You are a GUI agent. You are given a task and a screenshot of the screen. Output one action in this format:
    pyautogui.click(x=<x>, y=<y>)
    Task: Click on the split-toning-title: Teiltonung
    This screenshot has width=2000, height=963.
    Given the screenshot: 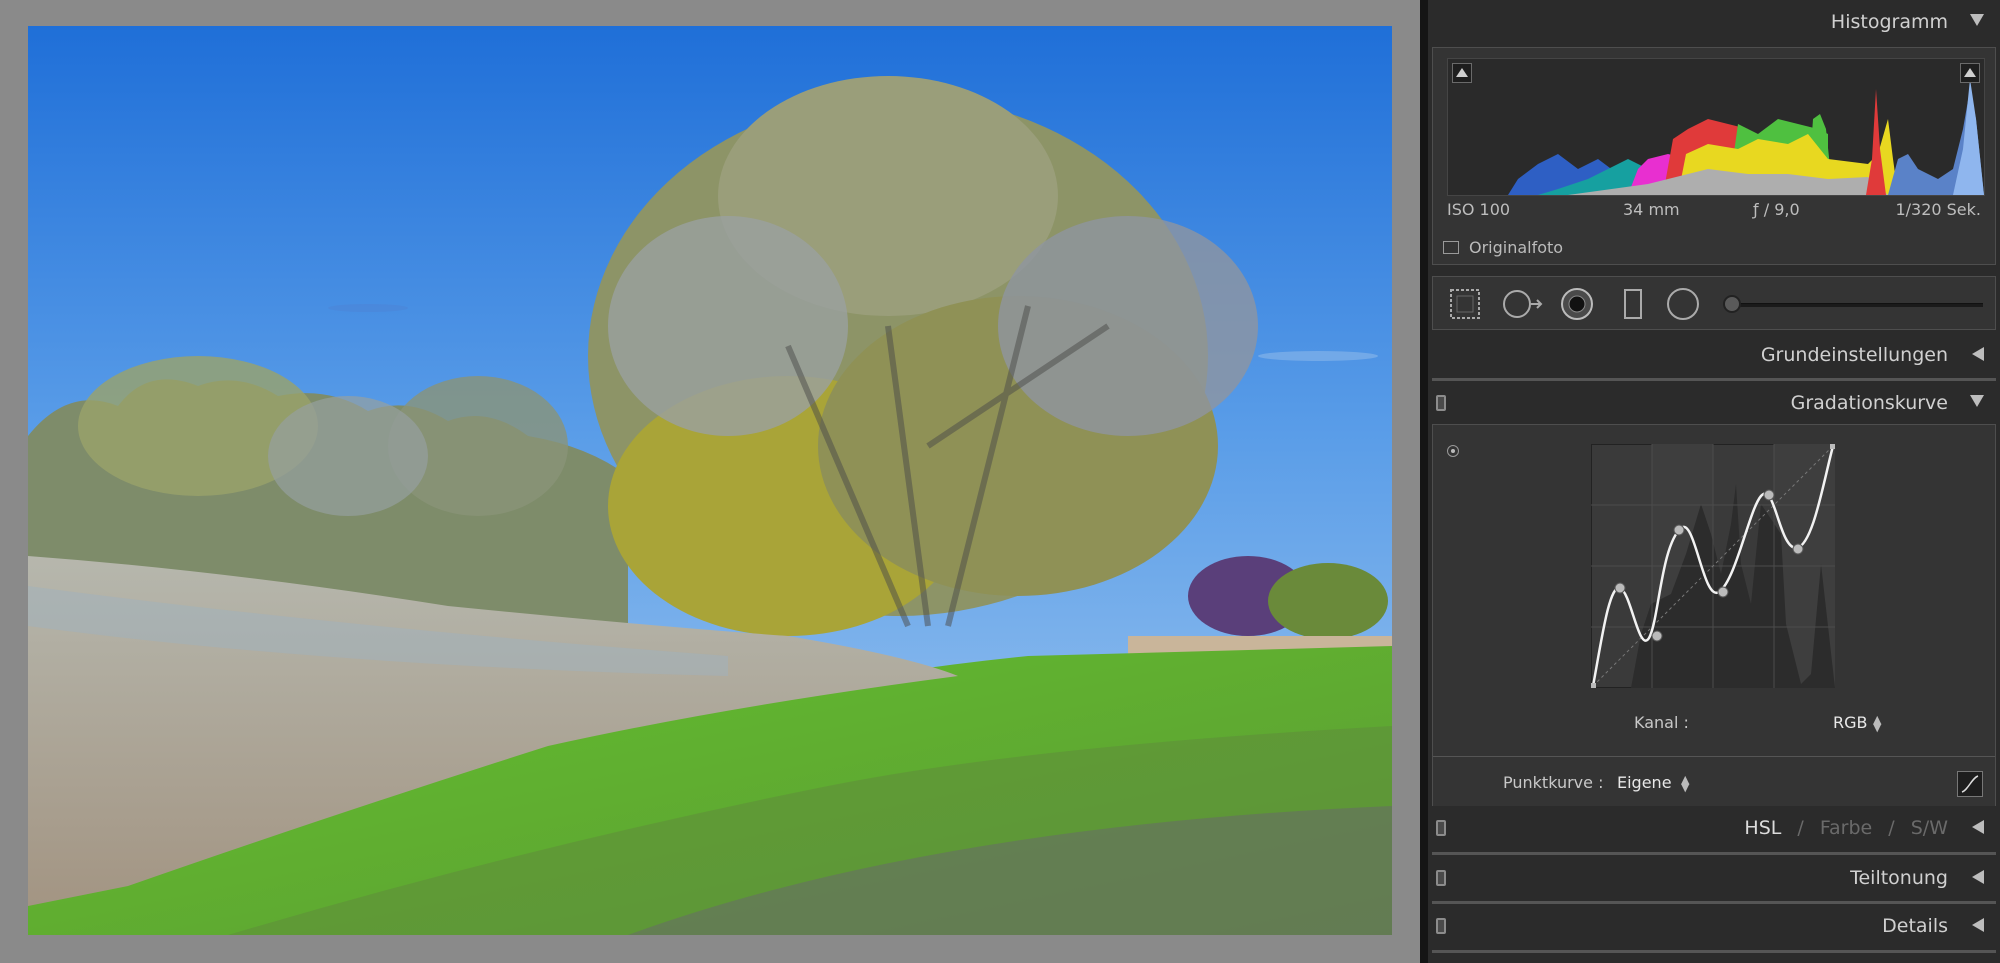 What is the action you would take?
    pyautogui.click(x=1899, y=878)
    